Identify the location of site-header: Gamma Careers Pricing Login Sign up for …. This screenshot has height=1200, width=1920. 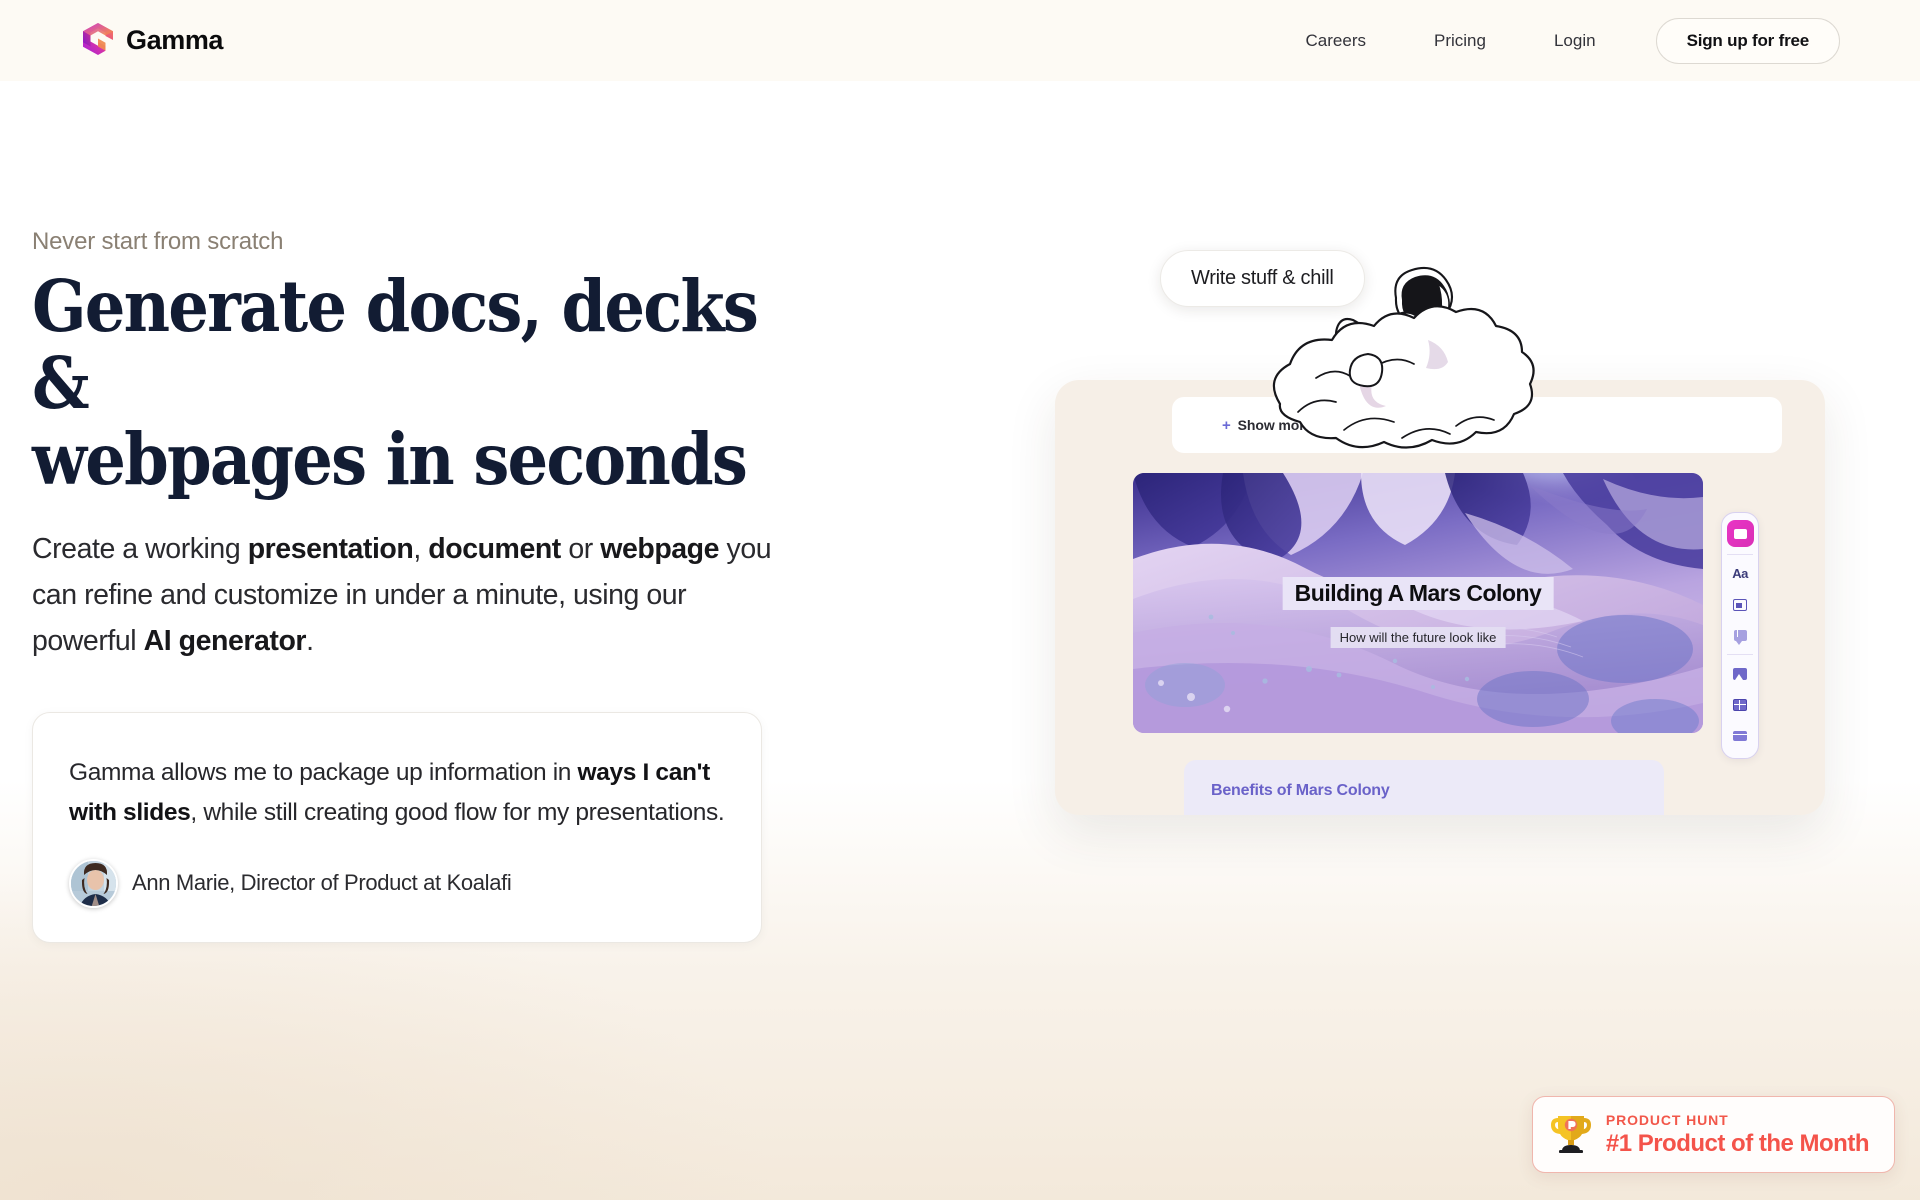
(960, 40).